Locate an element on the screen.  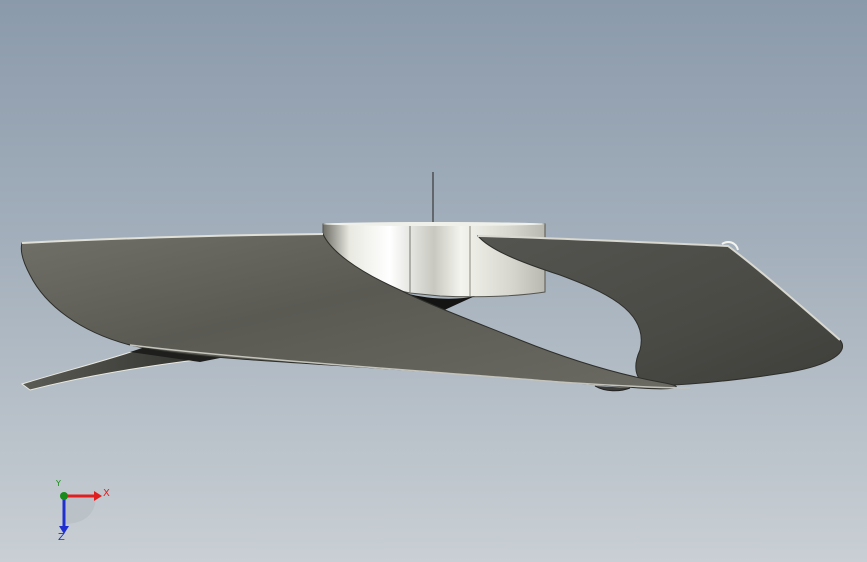
triad-graphic is located at coordinates (80, 512).